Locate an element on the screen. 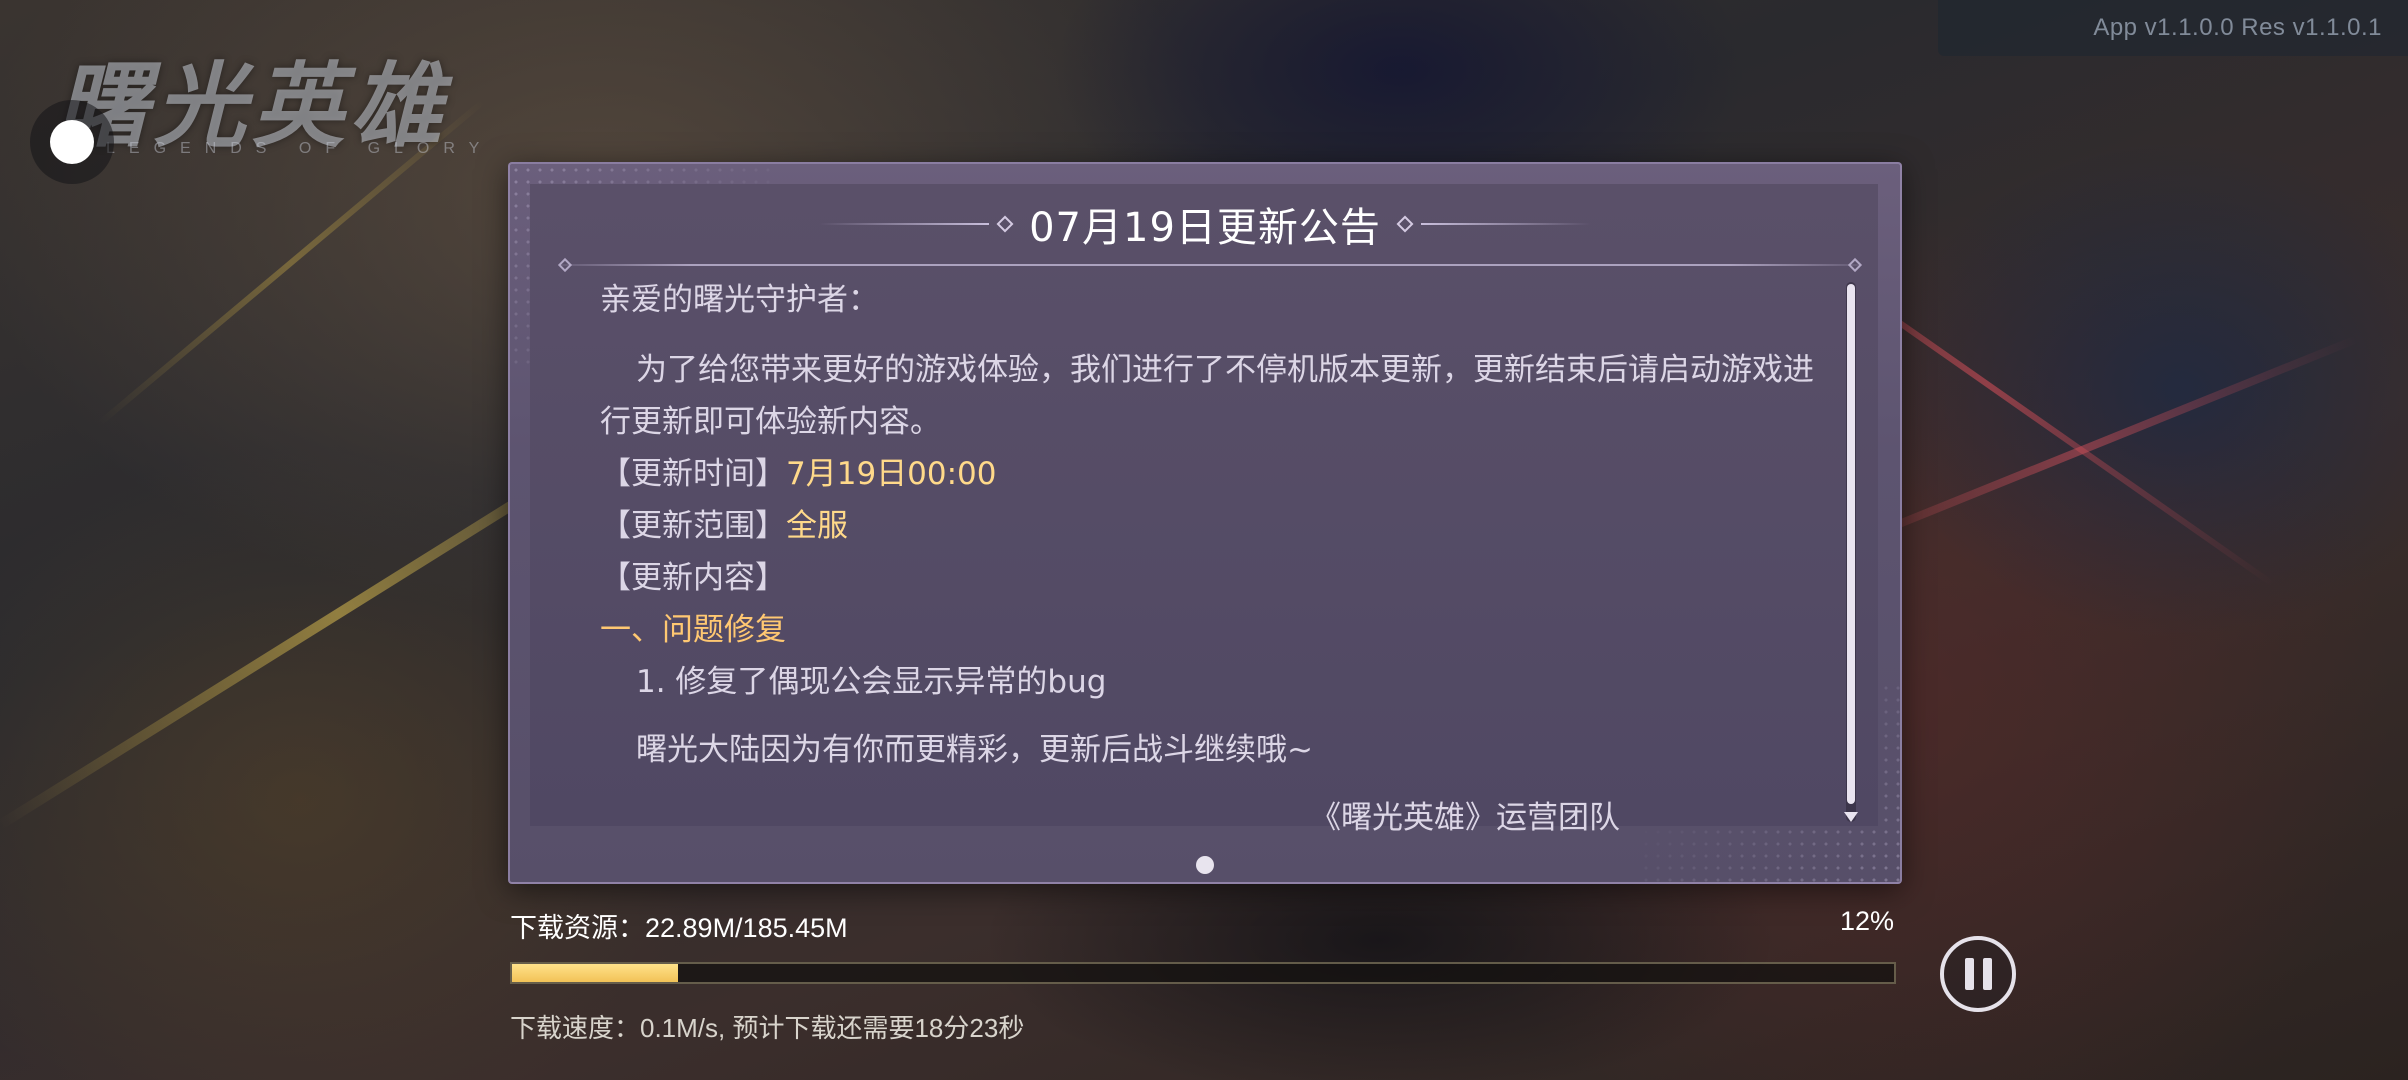 Image resolution: width=2408 pixels, height=1080 pixels. floating-assist-icon is located at coordinates (72, 142).